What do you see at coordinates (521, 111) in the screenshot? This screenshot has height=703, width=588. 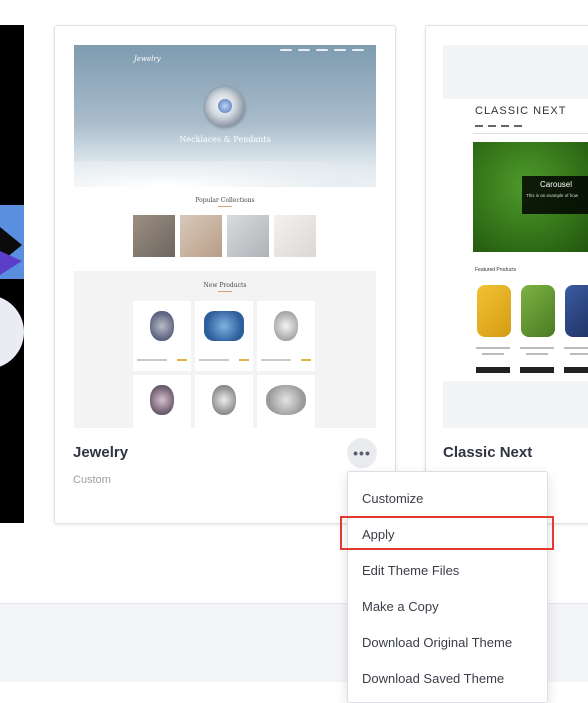 I see `preview-site-title: CLASSIC NEXT` at bounding box center [521, 111].